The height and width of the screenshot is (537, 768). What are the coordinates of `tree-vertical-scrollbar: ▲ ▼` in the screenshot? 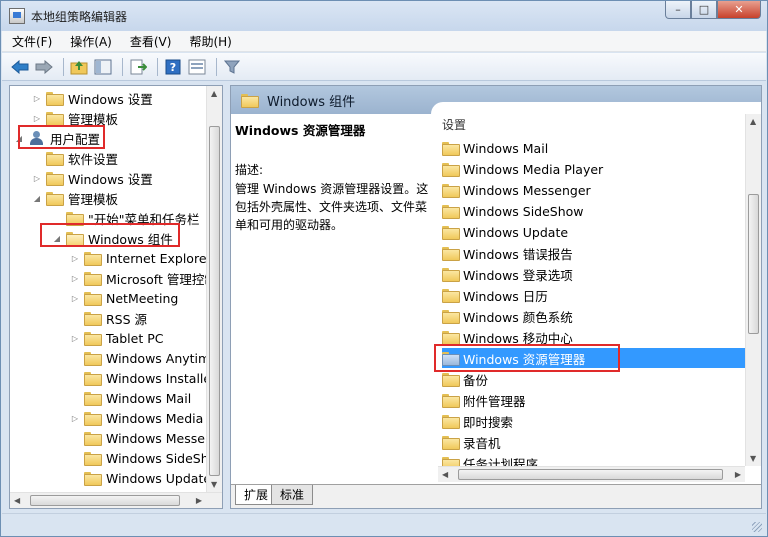 It's located at (214, 289).